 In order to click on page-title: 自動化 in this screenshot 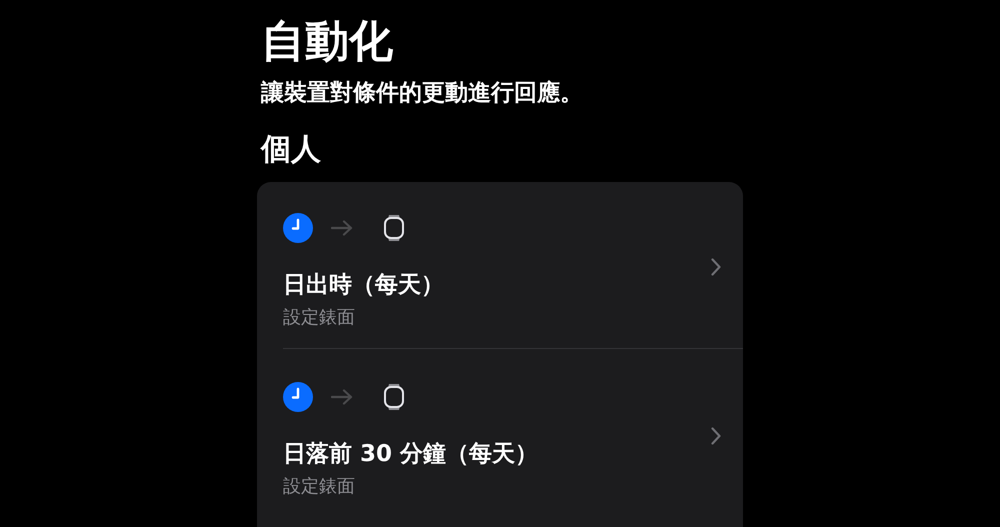, I will do `click(327, 42)`.